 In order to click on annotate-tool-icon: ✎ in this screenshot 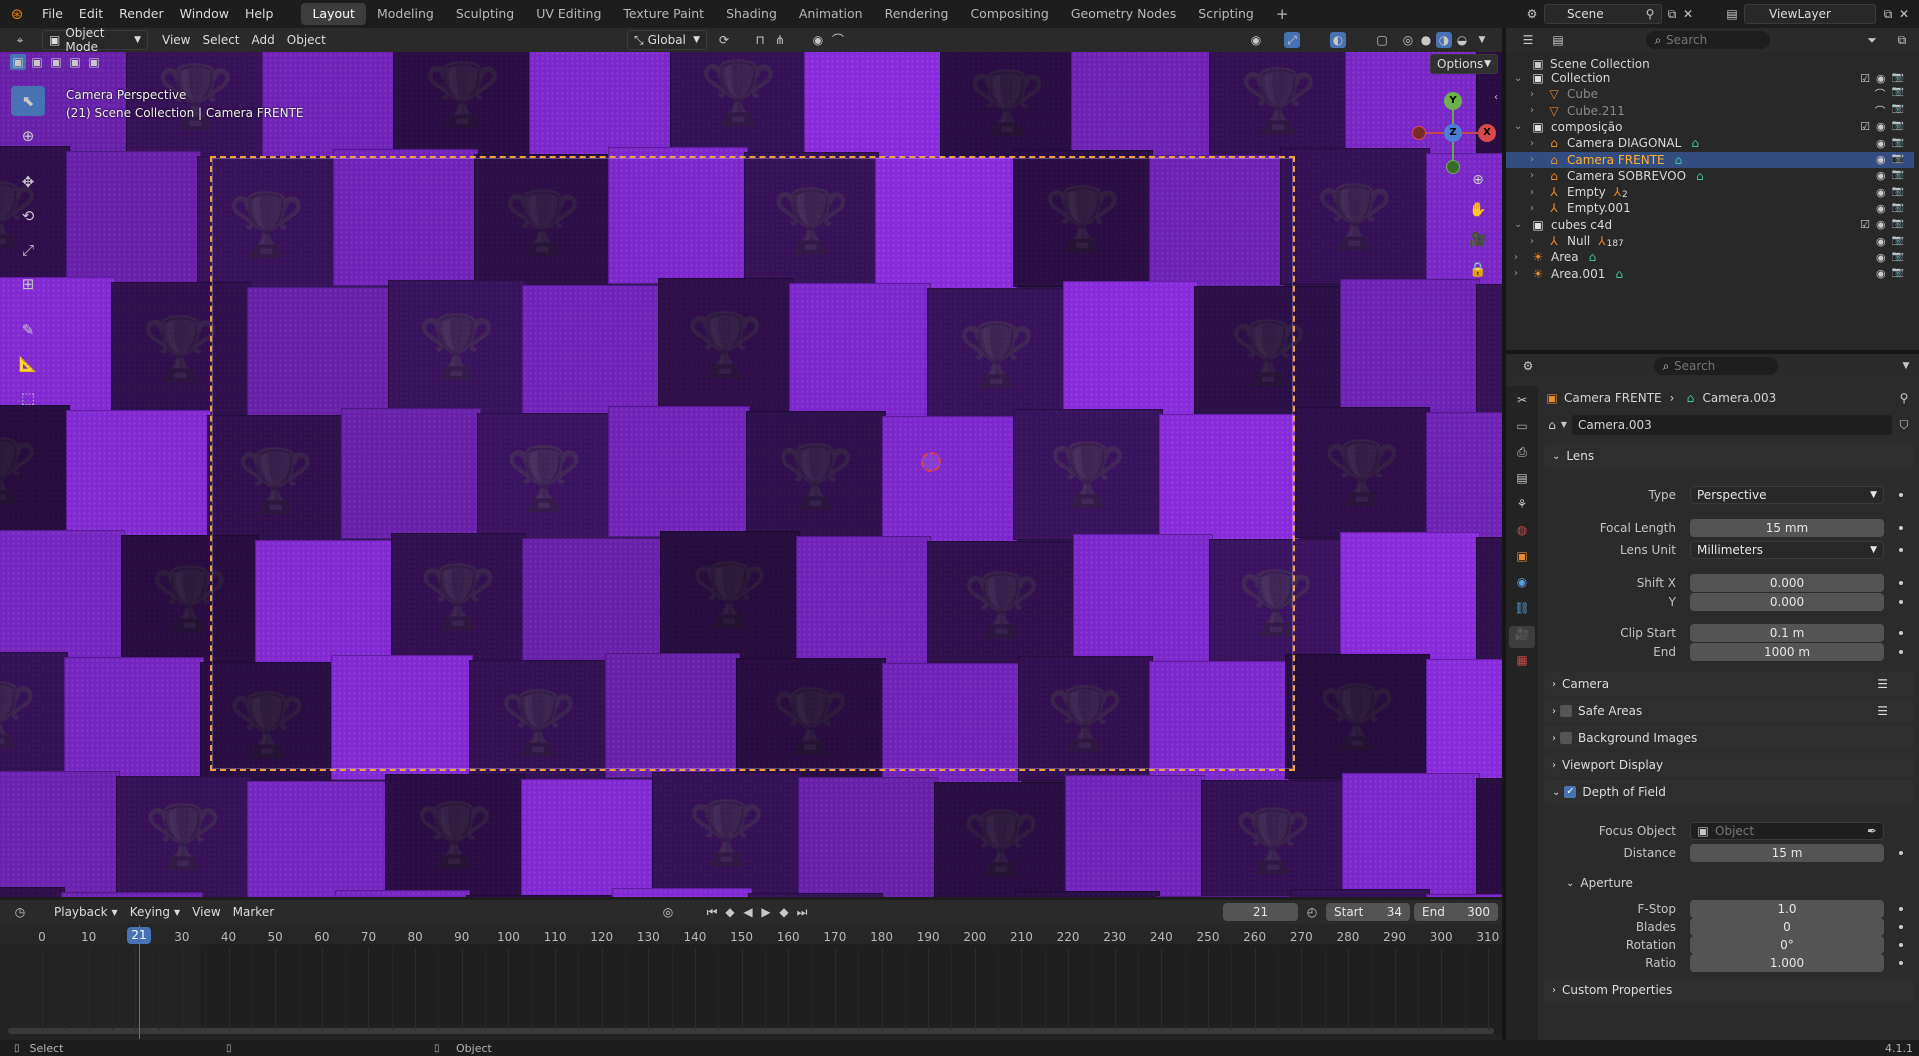, I will do `click(28, 330)`.